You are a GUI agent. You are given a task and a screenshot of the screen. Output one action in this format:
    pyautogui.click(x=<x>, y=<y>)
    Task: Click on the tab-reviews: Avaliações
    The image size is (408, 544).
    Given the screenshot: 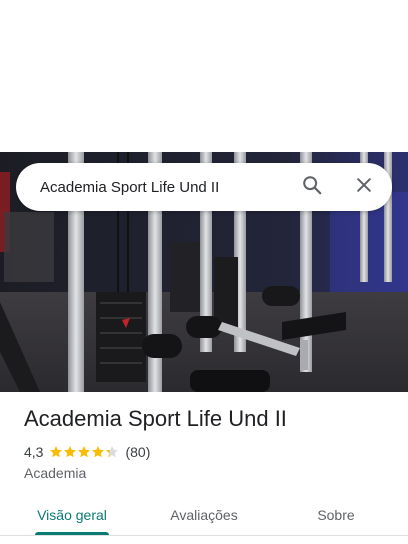 What is the action you would take?
    pyautogui.click(x=204, y=515)
    